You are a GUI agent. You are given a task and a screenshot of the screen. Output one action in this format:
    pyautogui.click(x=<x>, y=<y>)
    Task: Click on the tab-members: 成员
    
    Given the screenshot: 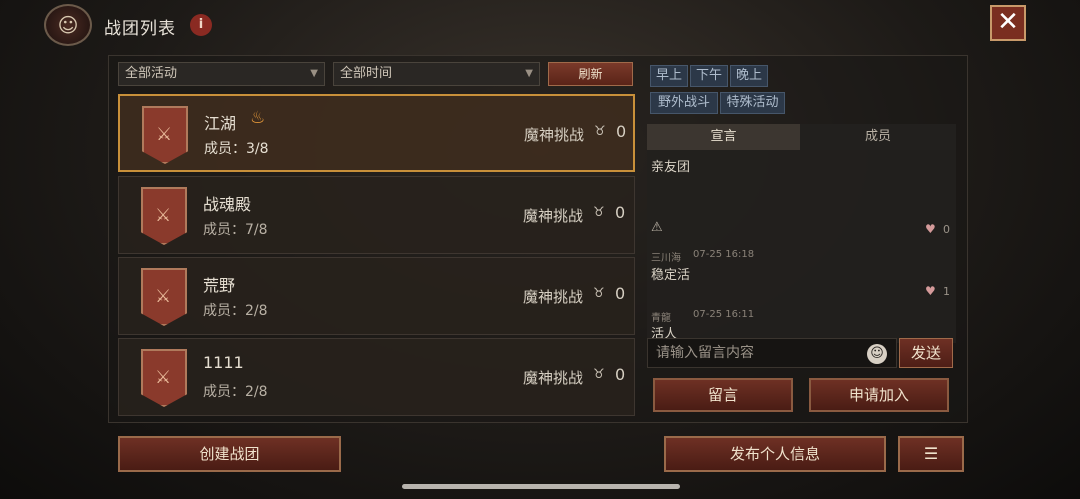 What is the action you would take?
    pyautogui.click(x=878, y=137)
    